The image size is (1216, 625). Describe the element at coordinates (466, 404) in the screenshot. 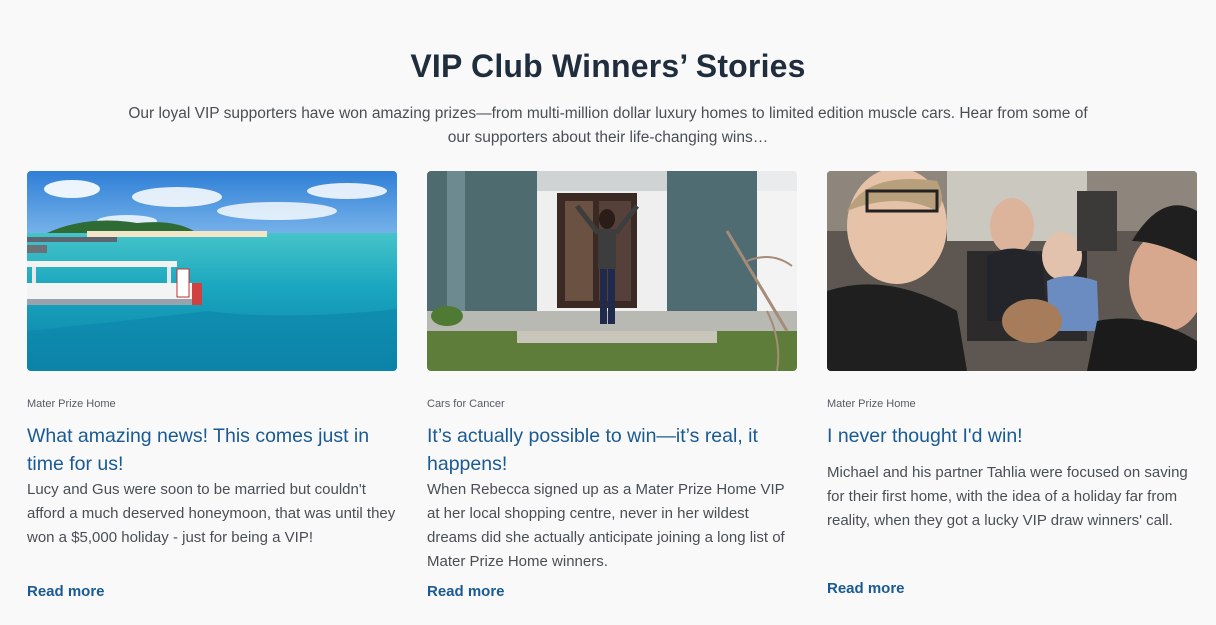

I see `story-category: Cars for Cancer` at that location.